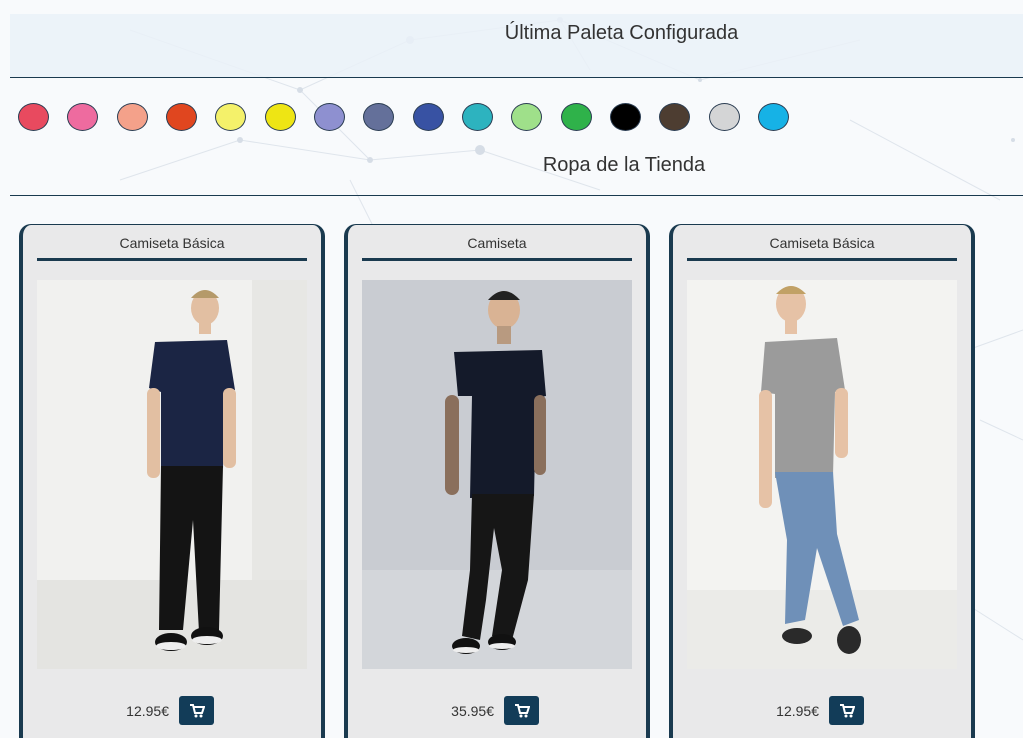 This screenshot has width=1023, height=738. I want to click on product-name: Camiseta, so click(497, 243).